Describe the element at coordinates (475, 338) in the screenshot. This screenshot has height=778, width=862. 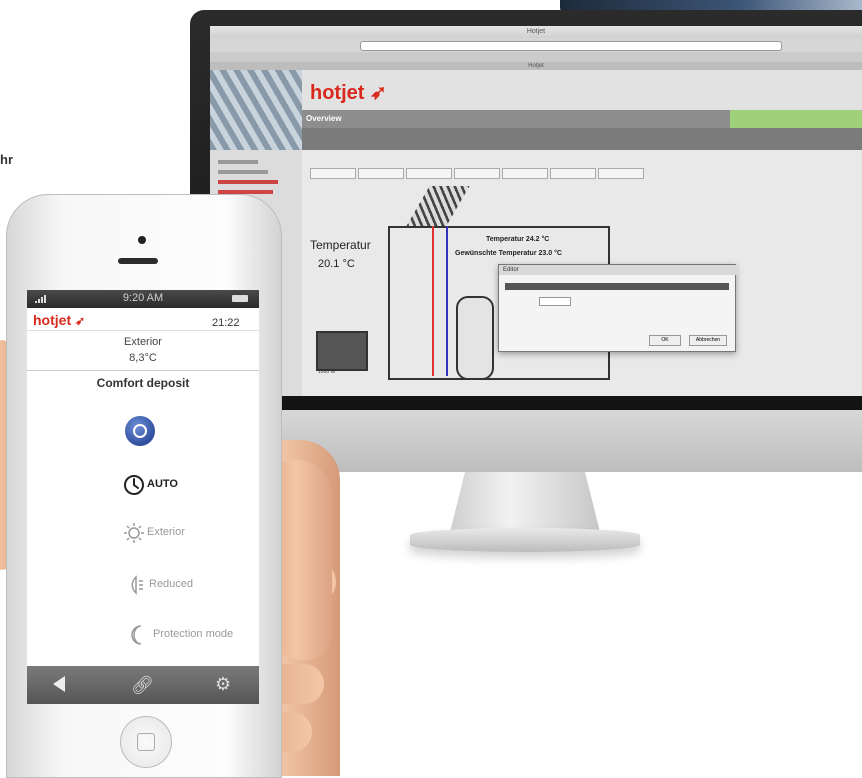
I see `storage-tank-icon` at that location.